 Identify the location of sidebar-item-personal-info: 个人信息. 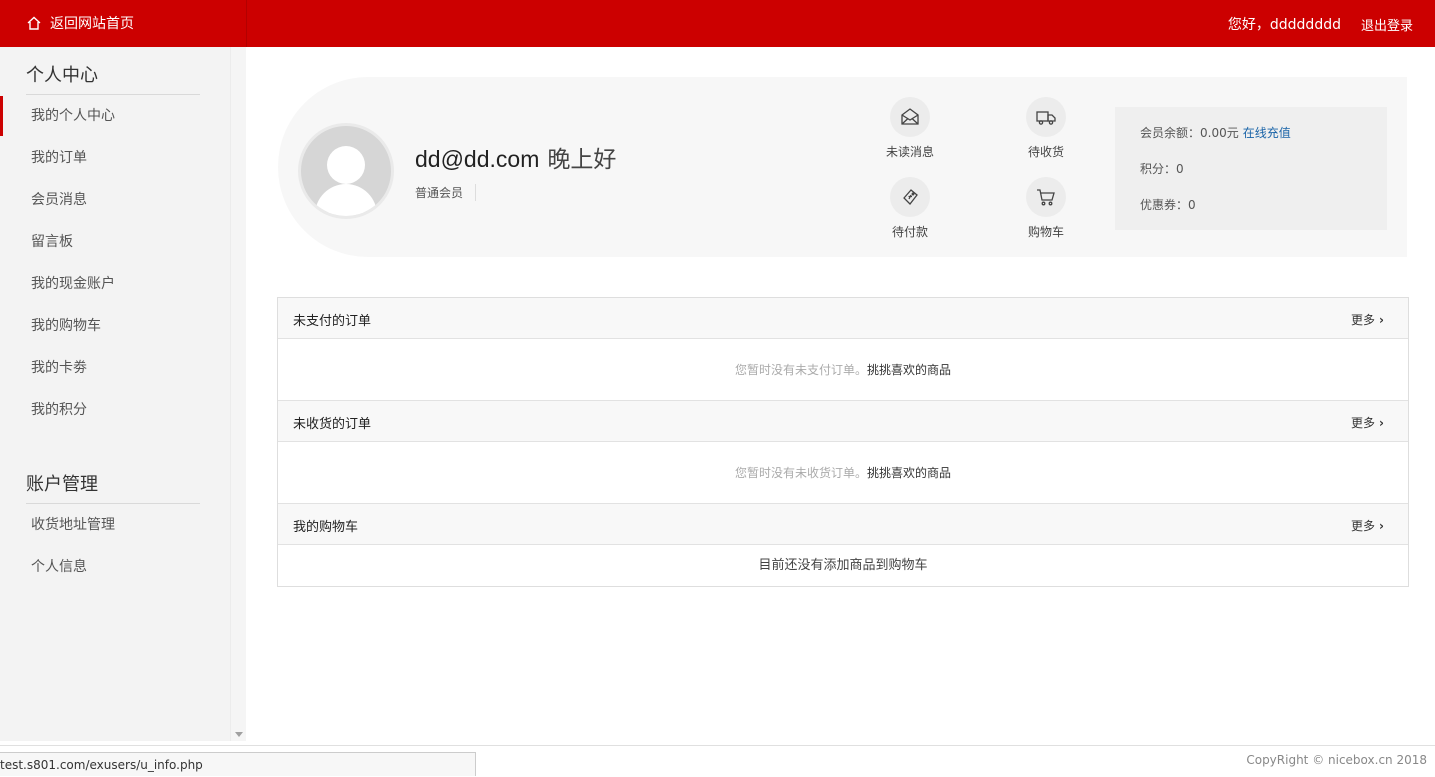
(115, 567).